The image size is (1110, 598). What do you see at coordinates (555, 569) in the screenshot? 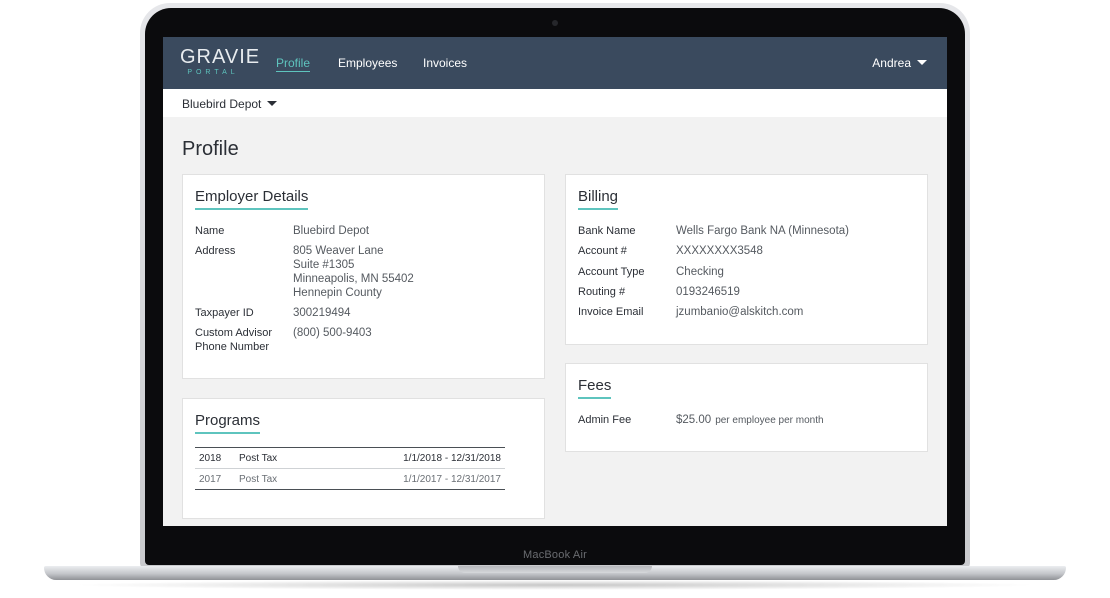
I see `laptop-base-notch` at bounding box center [555, 569].